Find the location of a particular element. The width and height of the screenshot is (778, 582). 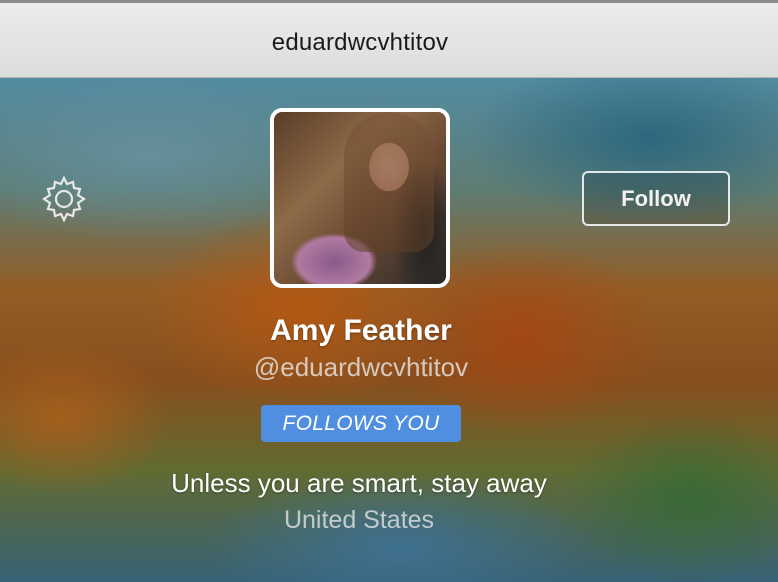

title-bar: eduardwcvhtitov is located at coordinates (389, 39).